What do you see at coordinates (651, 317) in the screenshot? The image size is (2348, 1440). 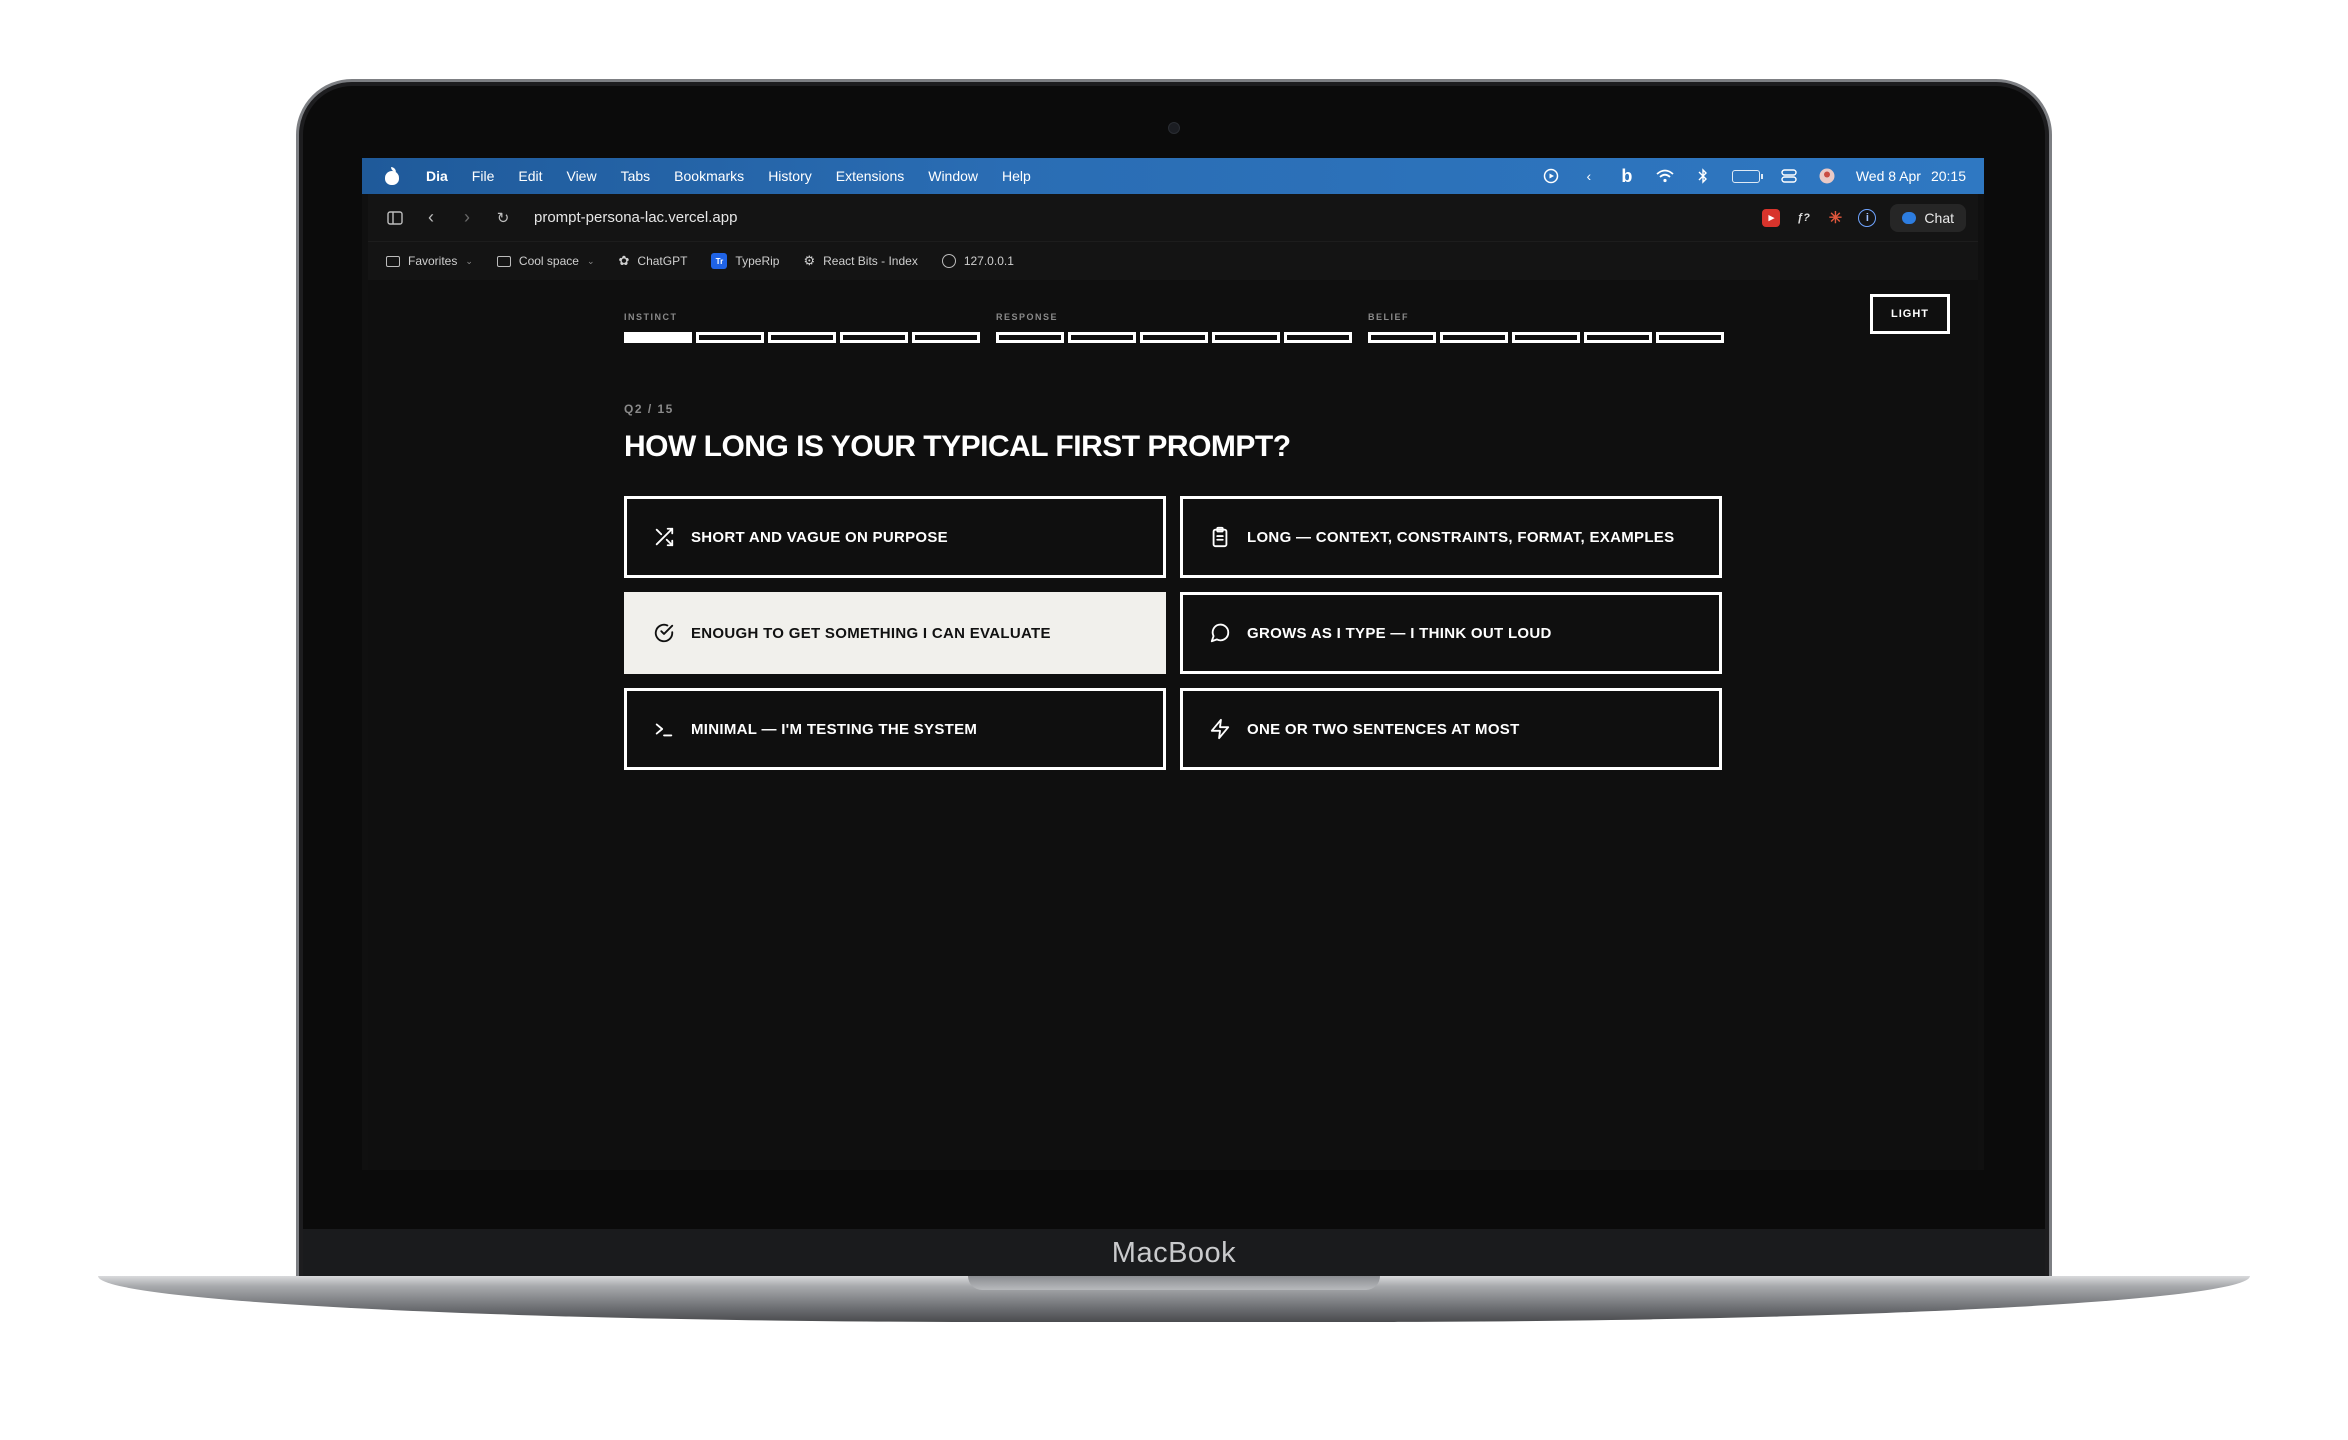 I see `progress-section-label: INSTINCT` at bounding box center [651, 317].